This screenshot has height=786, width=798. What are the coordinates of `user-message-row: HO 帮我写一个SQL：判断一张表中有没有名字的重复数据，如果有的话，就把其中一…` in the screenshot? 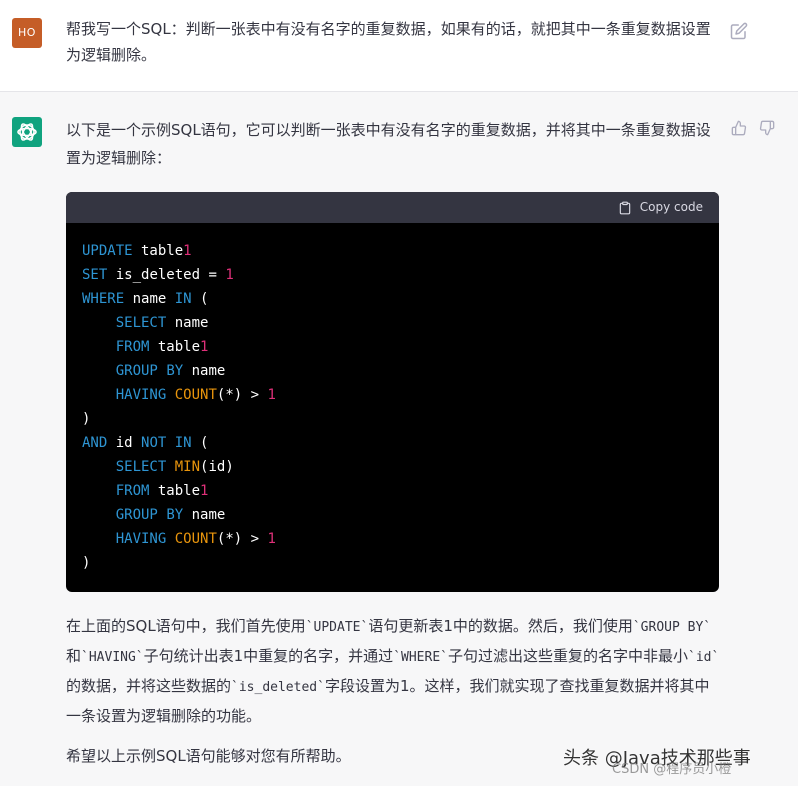 It's located at (399, 46).